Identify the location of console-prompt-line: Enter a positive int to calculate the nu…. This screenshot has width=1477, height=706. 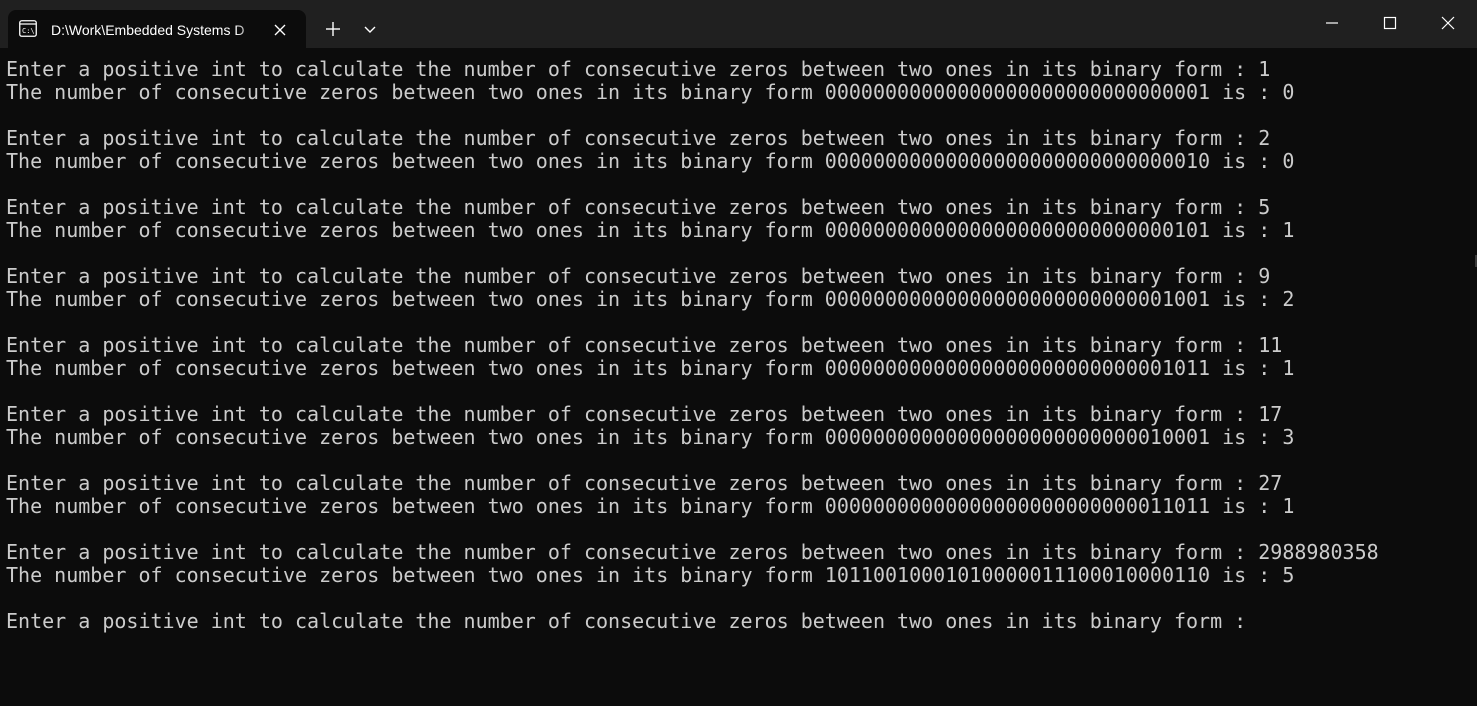
(692, 621).